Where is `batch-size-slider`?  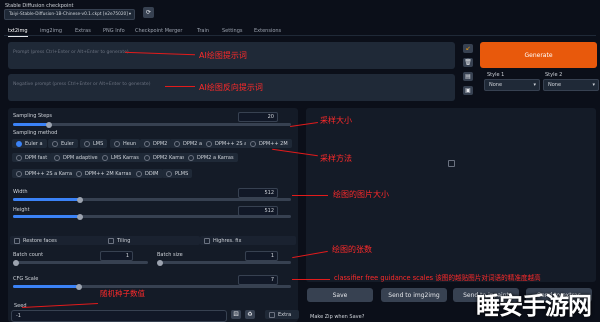
batch-size-slider is located at coordinates (224, 262).